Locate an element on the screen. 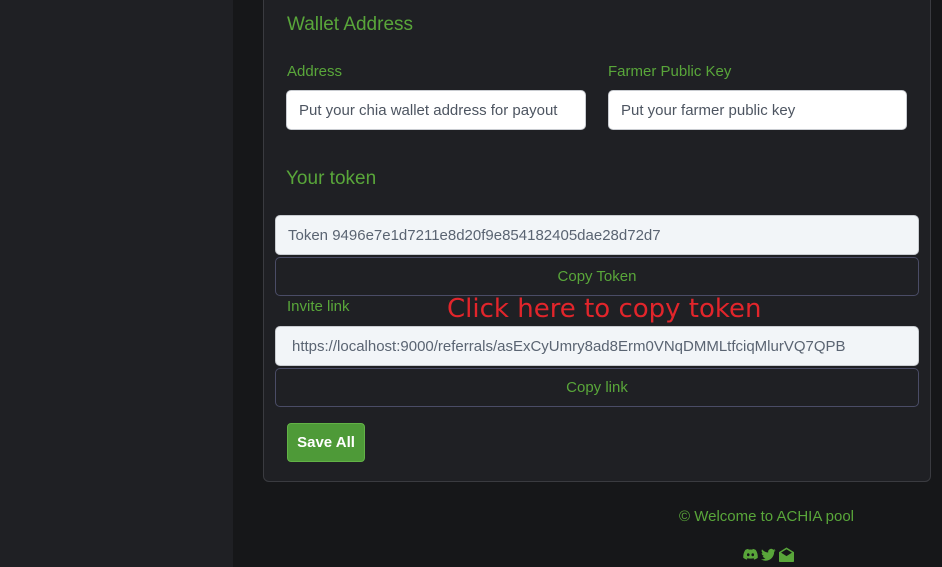 This screenshot has width=942, height=567. envelope-open-icon is located at coordinates (786, 554).